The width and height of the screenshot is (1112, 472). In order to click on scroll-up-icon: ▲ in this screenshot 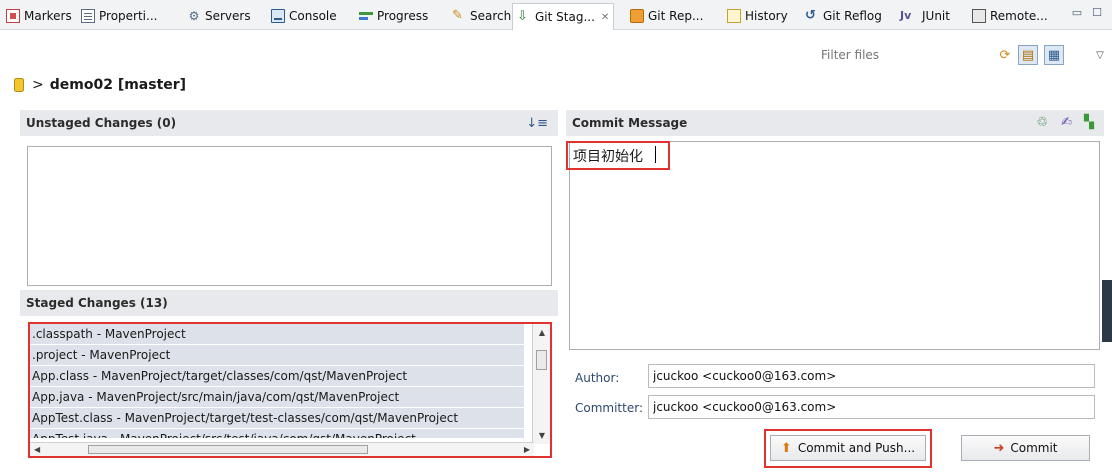, I will do `click(541, 332)`.